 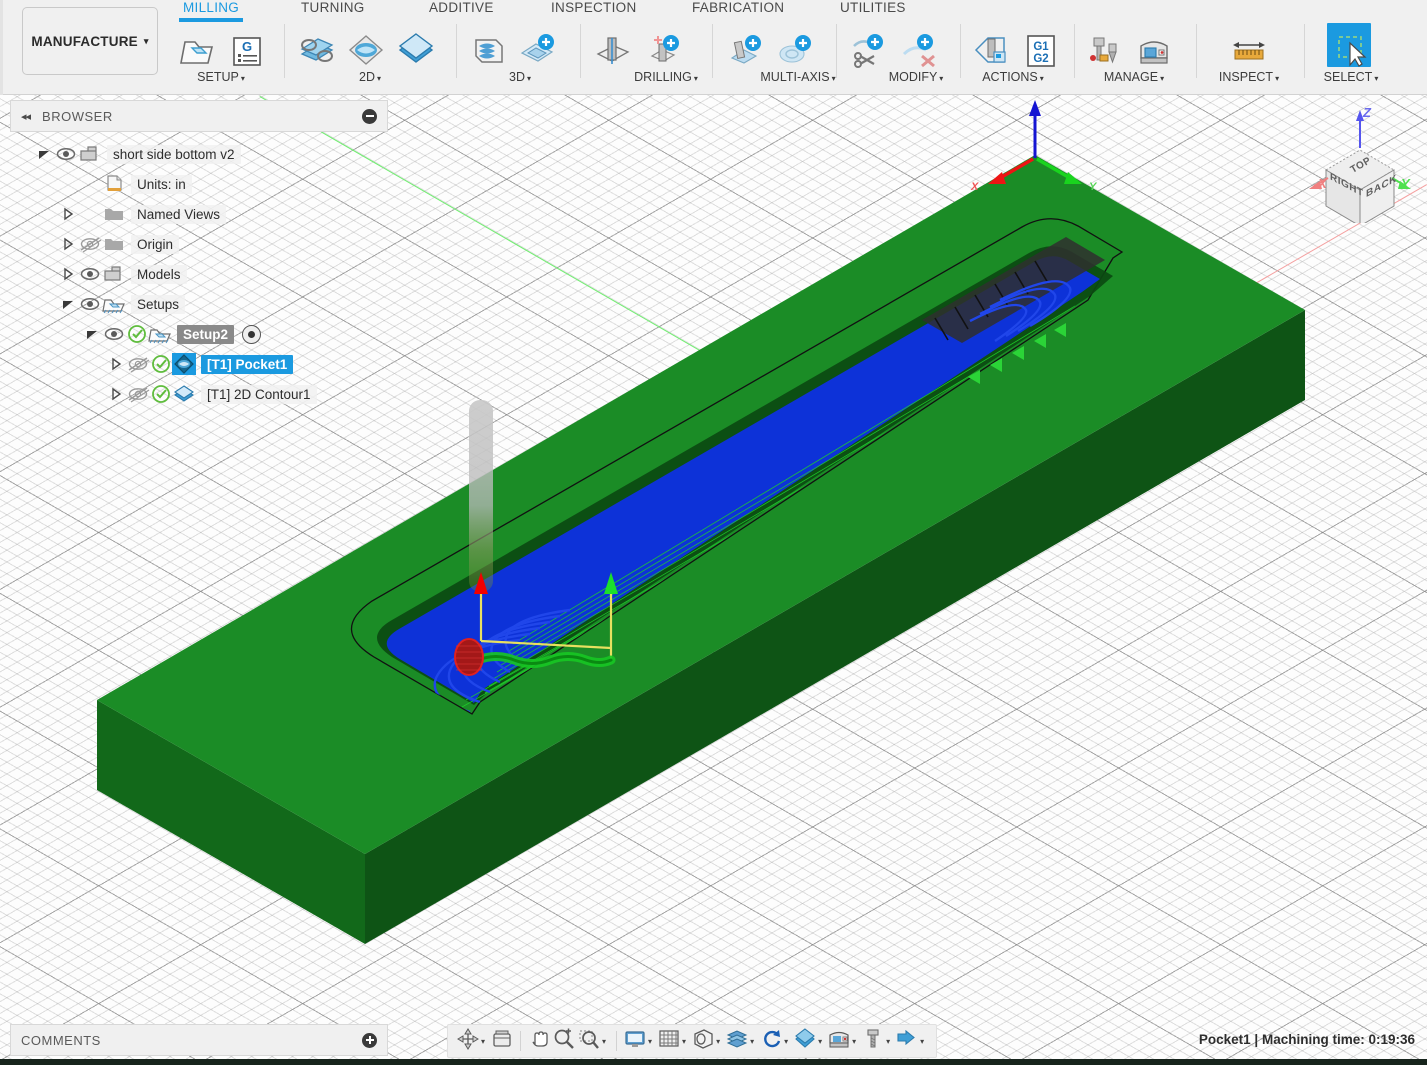 What do you see at coordinates (916, 77) in the screenshot?
I see `panel-modify-label: MODIFY ▾` at bounding box center [916, 77].